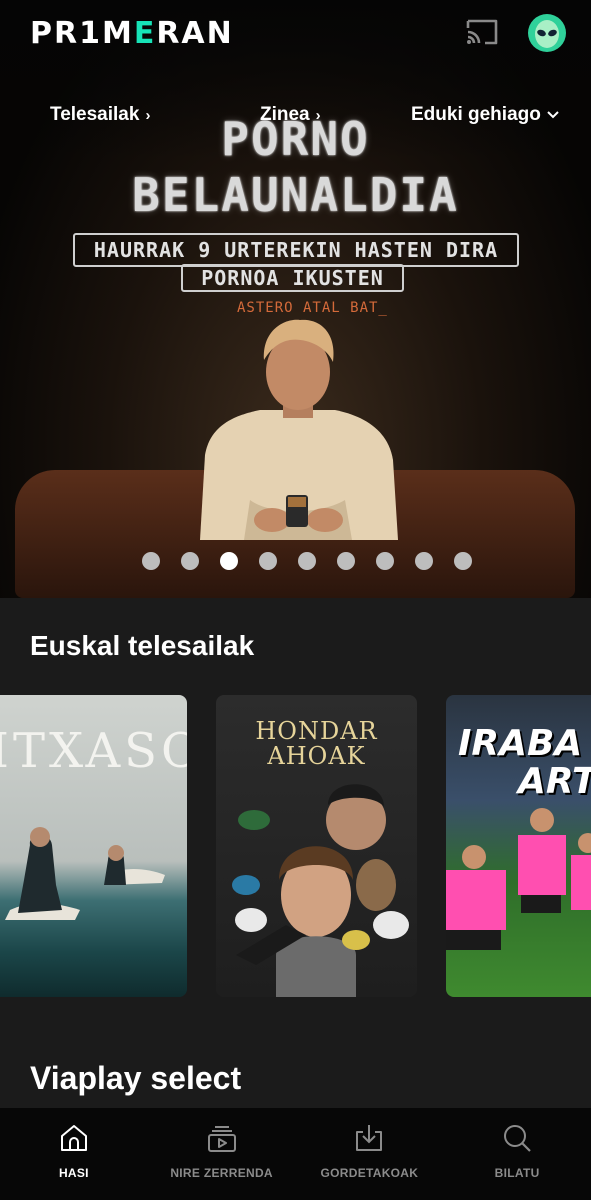 This screenshot has height=1200, width=591. I want to click on section-title-euskal-telesailak: Euskal telesailak, so click(142, 645).